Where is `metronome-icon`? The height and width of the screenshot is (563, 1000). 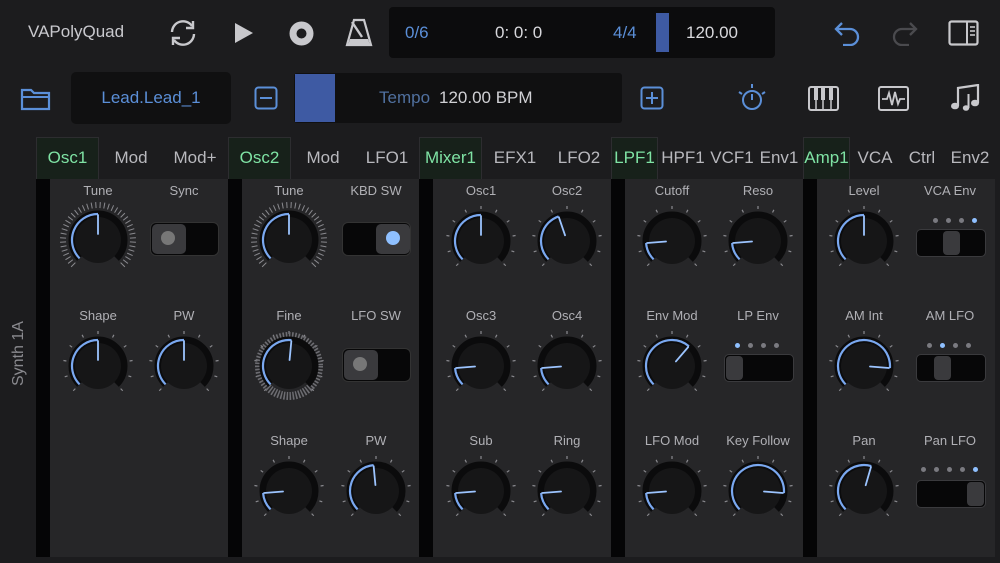
metronome-icon is located at coordinates (359, 33).